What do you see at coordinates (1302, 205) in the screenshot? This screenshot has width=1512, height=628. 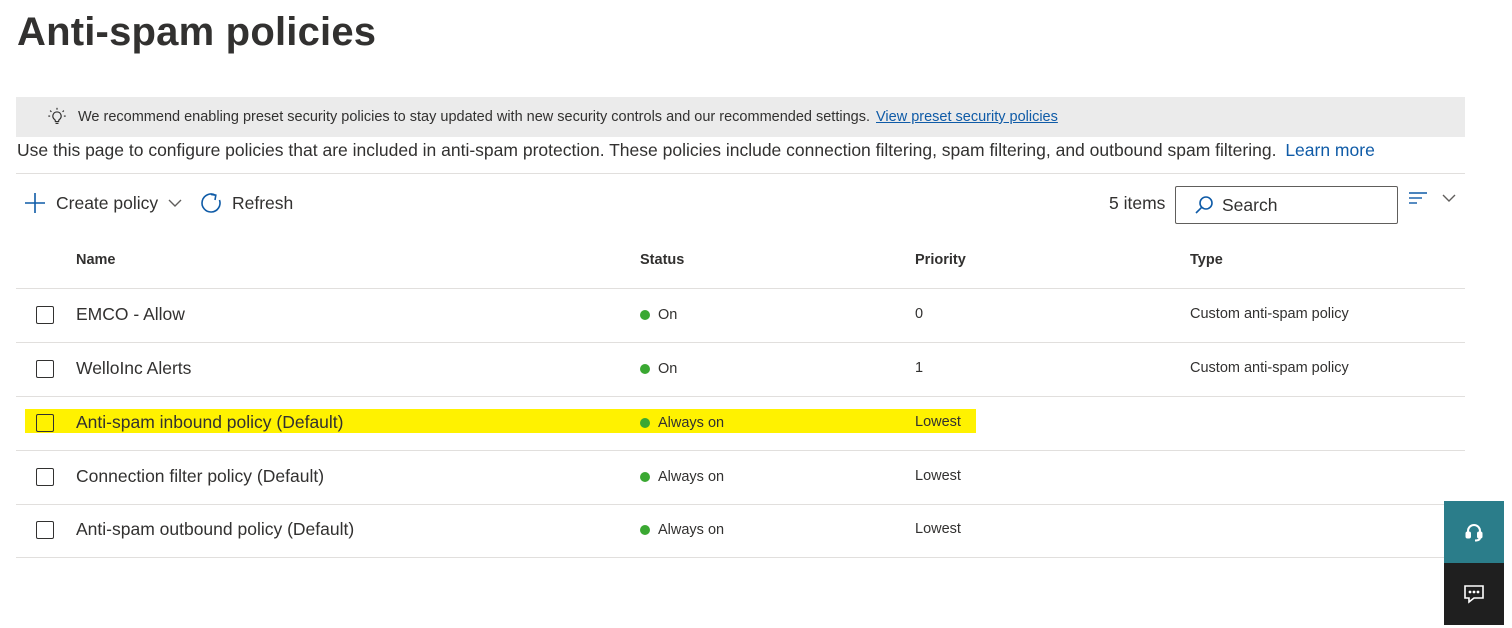 I see `search-input` at bounding box center [1302, 205].